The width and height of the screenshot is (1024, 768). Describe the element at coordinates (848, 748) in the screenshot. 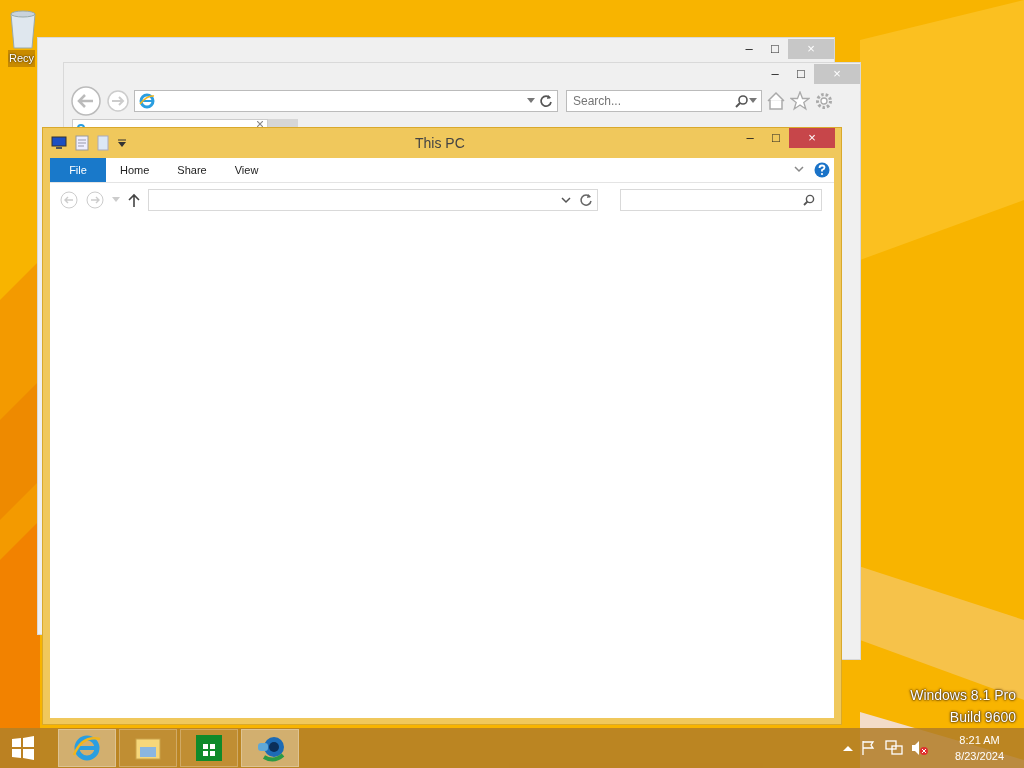

I see `chevron-up-icon` at that location.